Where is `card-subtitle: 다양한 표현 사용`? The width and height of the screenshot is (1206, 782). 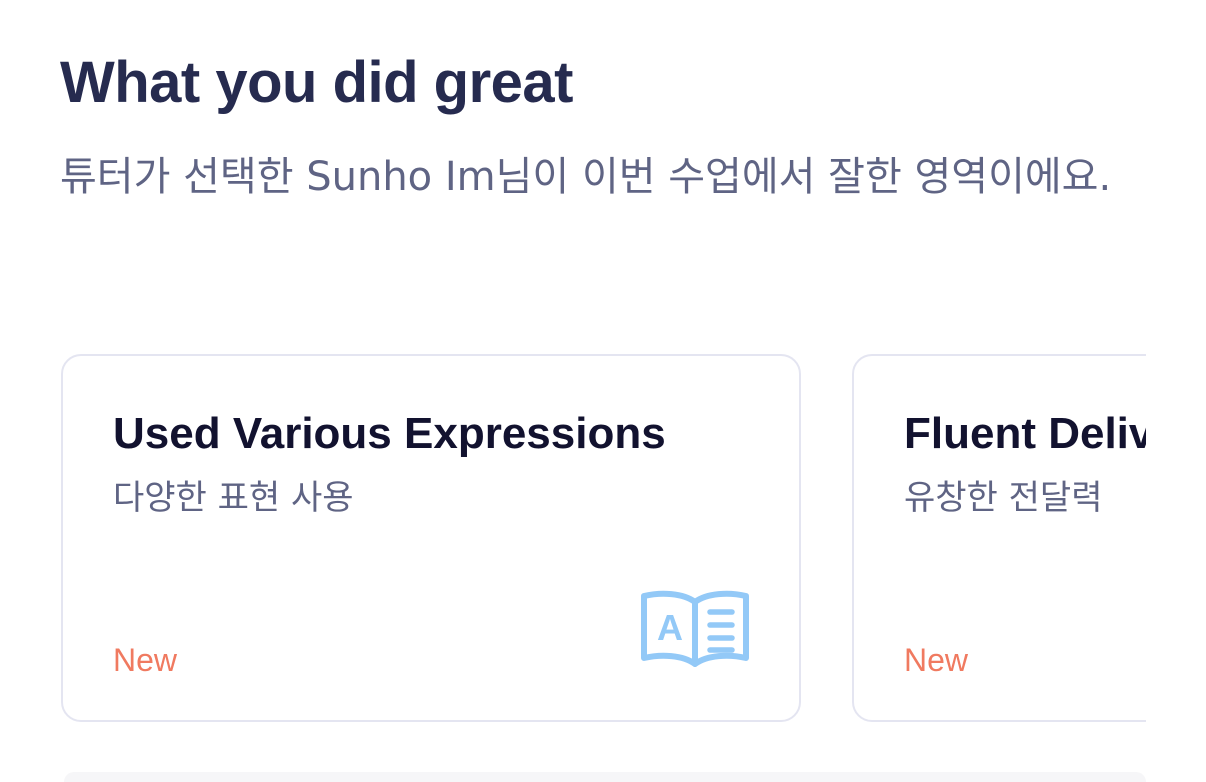 card-subtitle: 다양한 표현 사용 is located at coordinates (233, 498).